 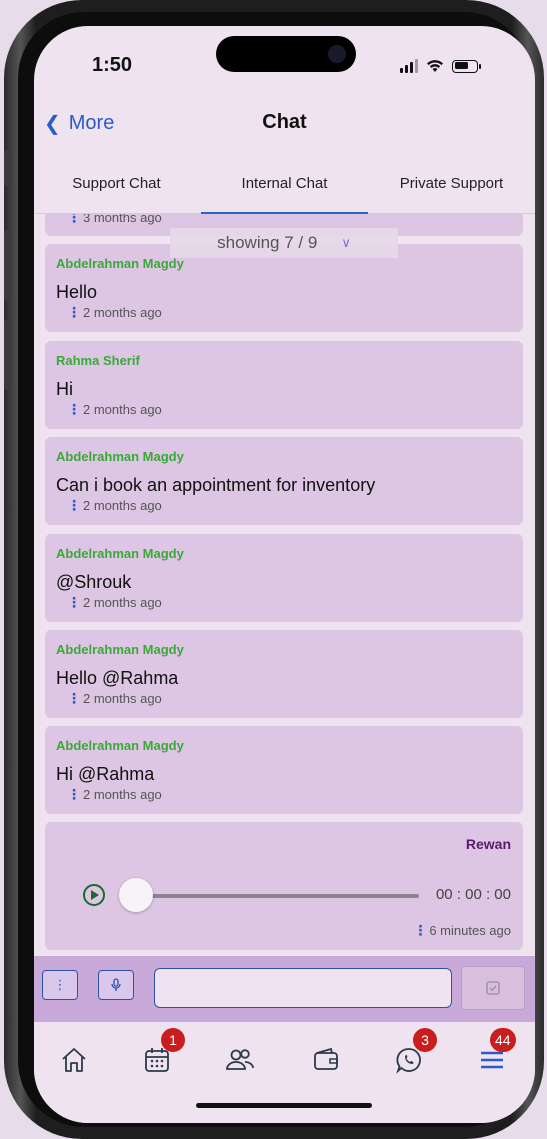 What do you see at coordinates (284, 122) in the screenshot?
I see `page-title: Chat` at bounding box center [284, 122].